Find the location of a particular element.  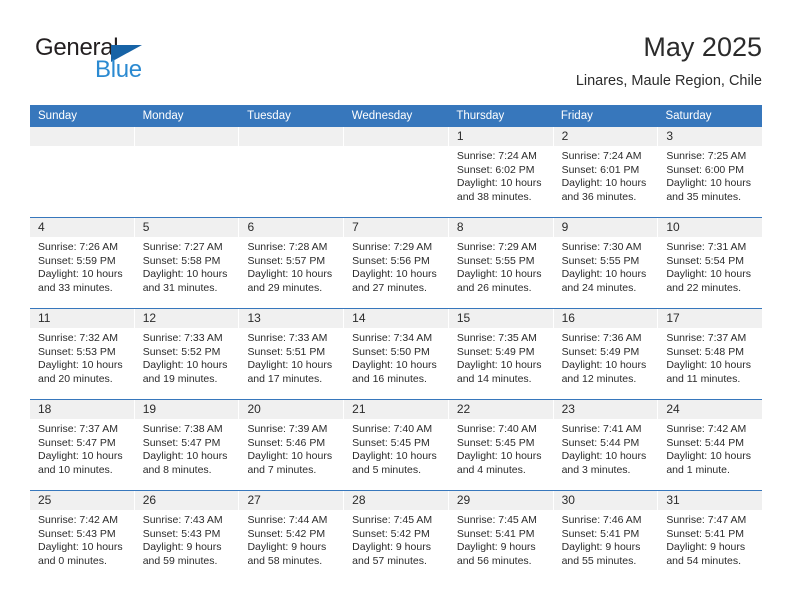

day-daylight-line2-text: and 56 minutes. is located at coordinates (494, 560).